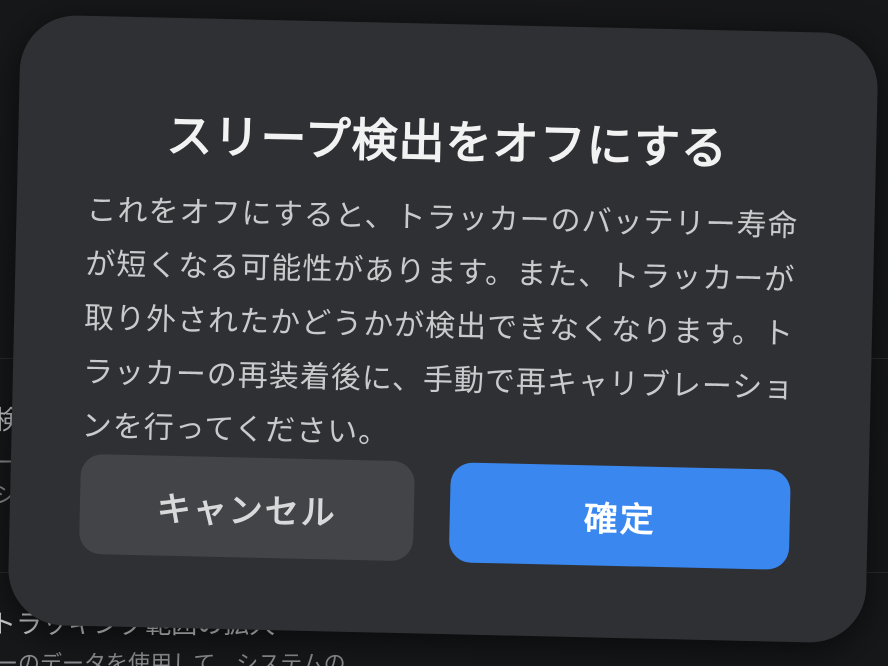  I want to click on cancel-button: キャンセル, so click(246, 507).